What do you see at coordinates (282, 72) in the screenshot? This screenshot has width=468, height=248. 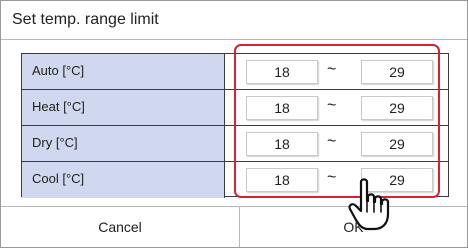 I see `auto-min-field: 18` at bounding box center [282, 72].